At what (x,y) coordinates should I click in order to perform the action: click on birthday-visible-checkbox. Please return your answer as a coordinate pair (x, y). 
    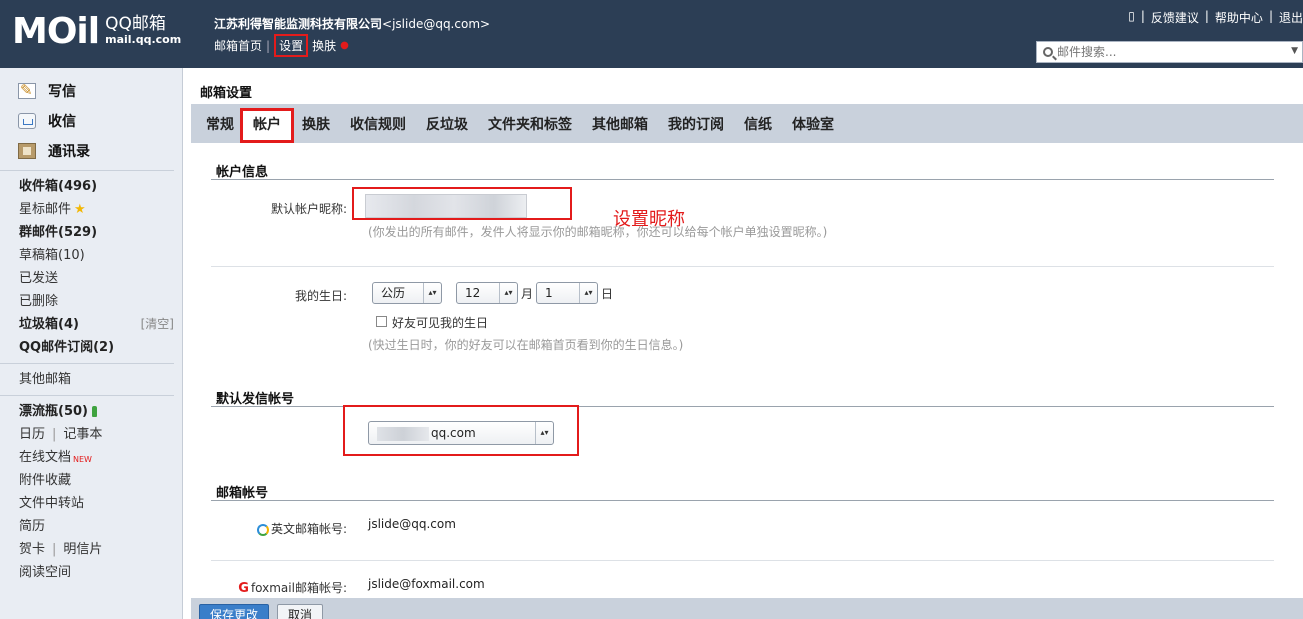
    Looking at the image, I should click on (381, 321).